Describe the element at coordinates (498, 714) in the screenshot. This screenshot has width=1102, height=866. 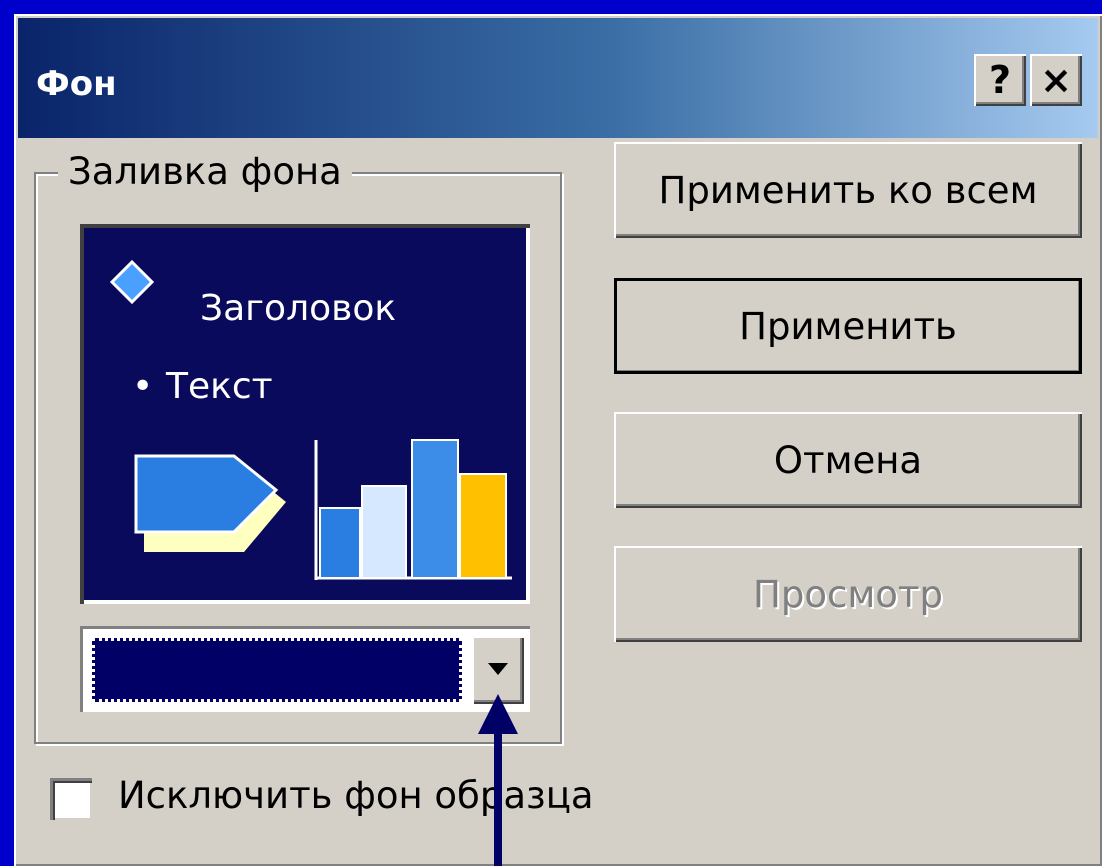
I see `arrow-head-icon` at that location.